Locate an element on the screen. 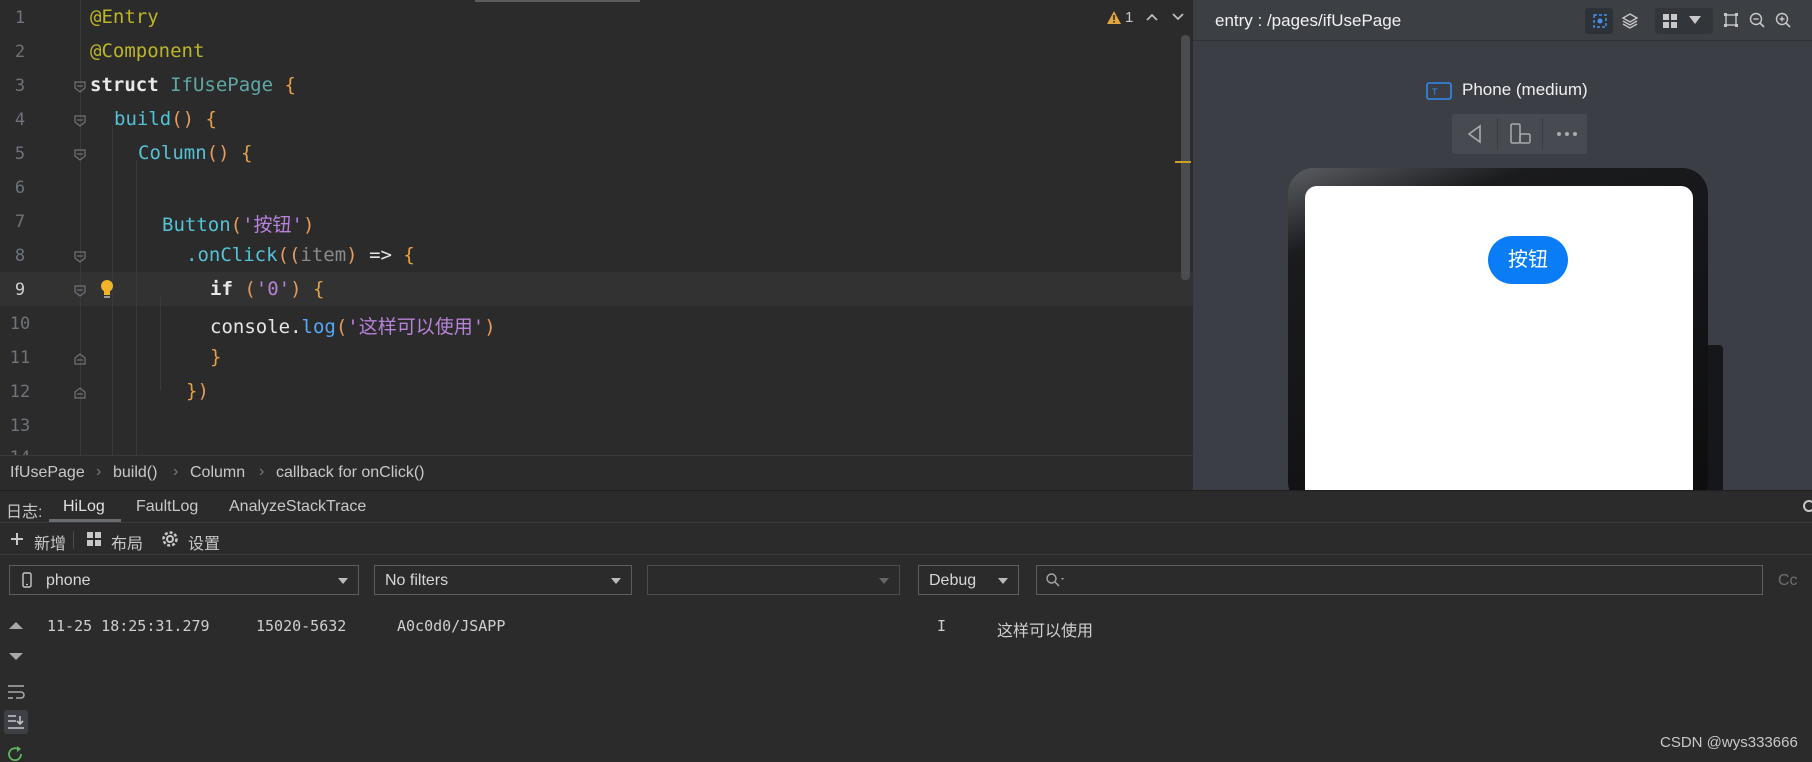 The width and height of the screenshot is (1812, 762). settings-gear-icon is located at coordinates (170, 539).